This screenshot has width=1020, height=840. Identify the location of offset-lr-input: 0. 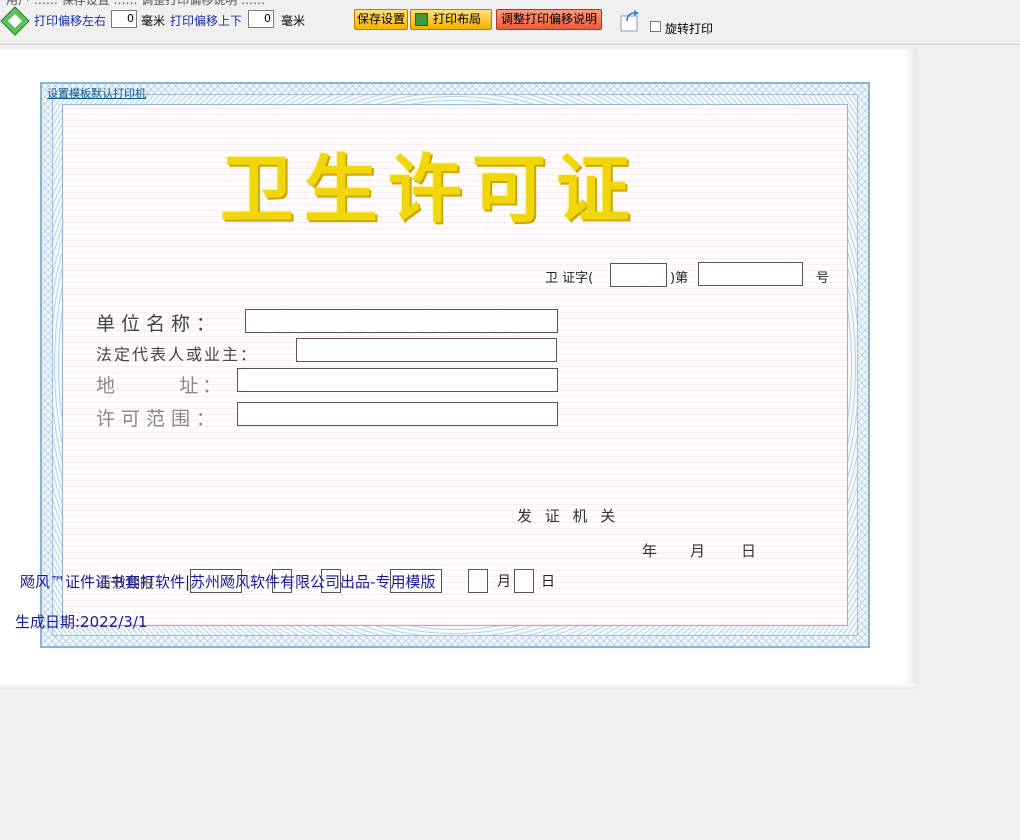
(124, 19).